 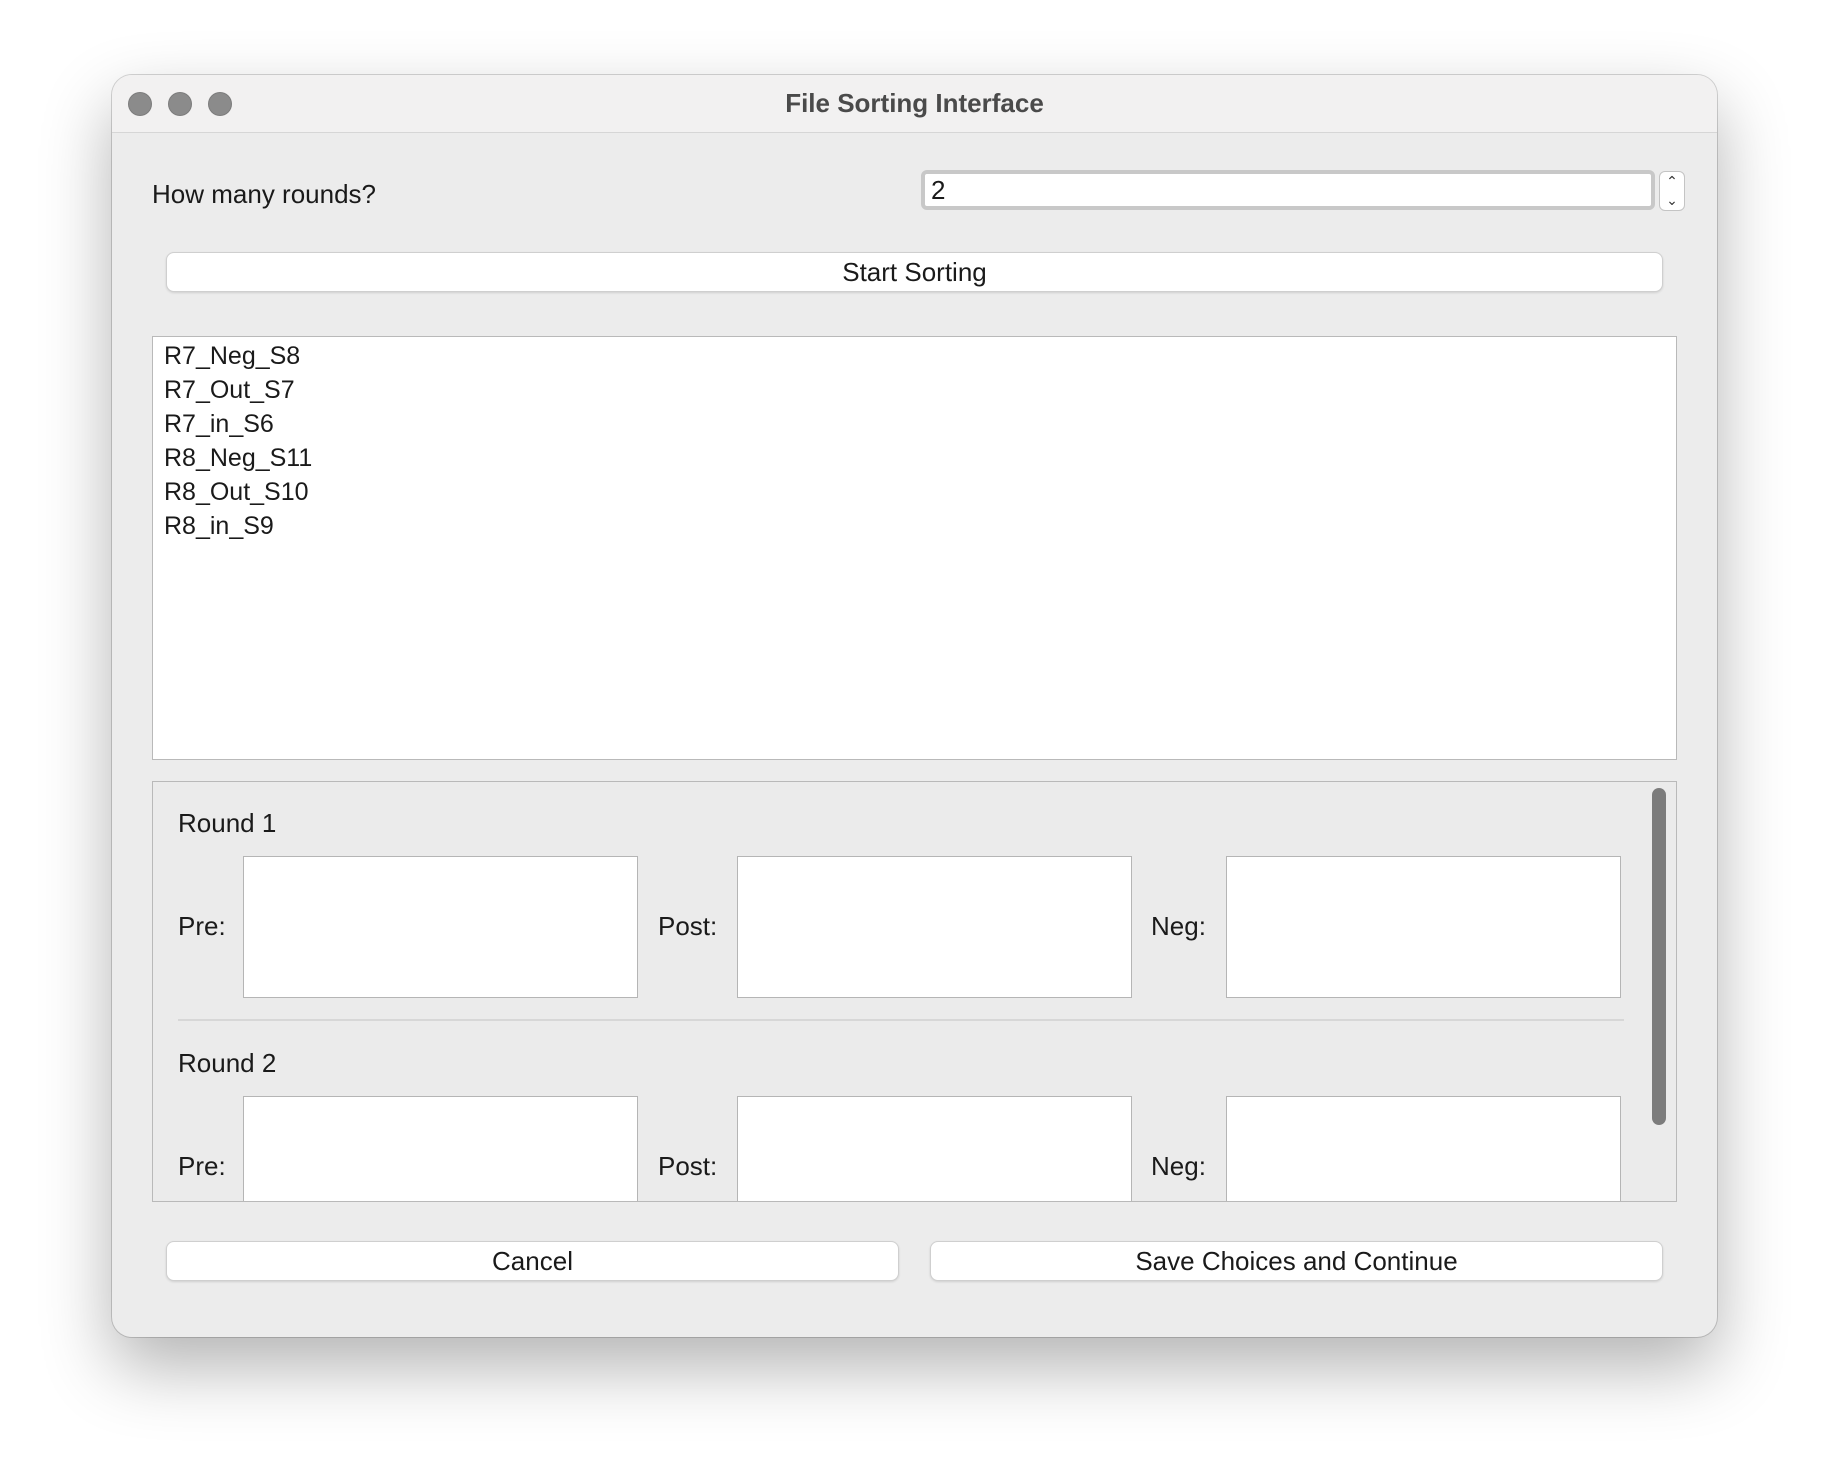 I want to click on rounds-count-input, so click(x=1288, y=190).